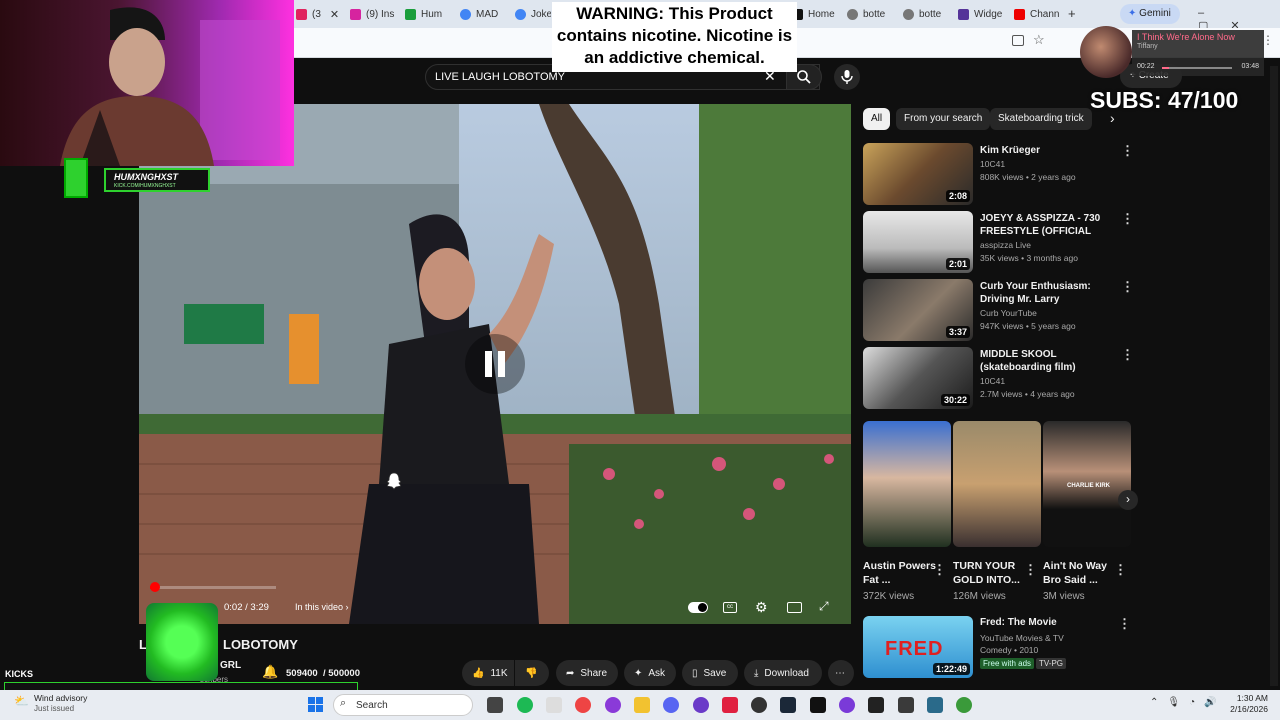 The image size is (1280, 720). Describe the element at coordinates (877, 119) in the screenshot. I see `chip-all: All` at that location.